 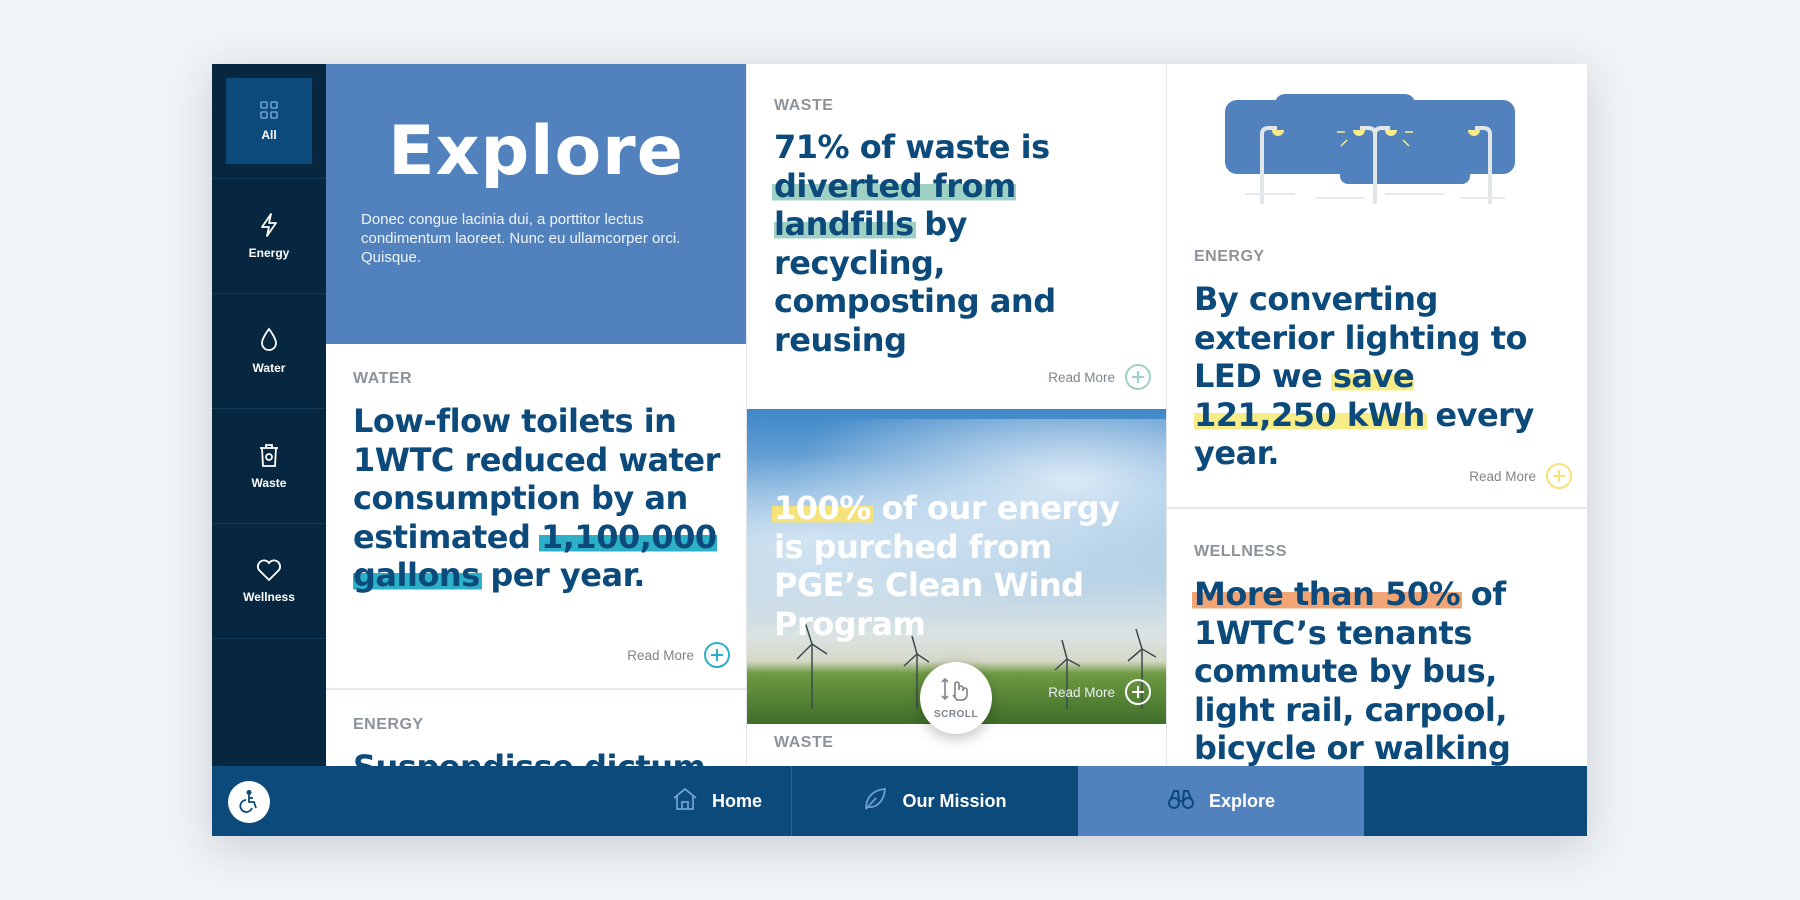 What do you see at coordinates (536, 151) in the screenshot?
I see `page-title: Explore` at bounding box center [536, 151].